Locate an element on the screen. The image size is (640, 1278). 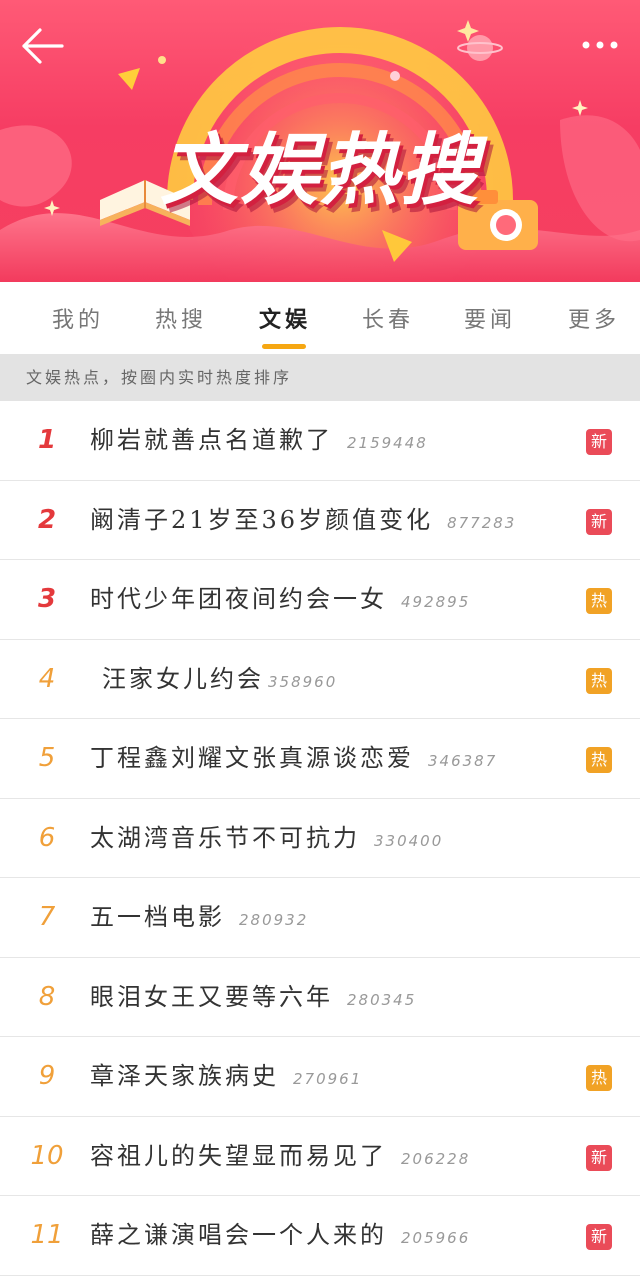
heat-count: 270961 is located at coordinates (328, 1079).